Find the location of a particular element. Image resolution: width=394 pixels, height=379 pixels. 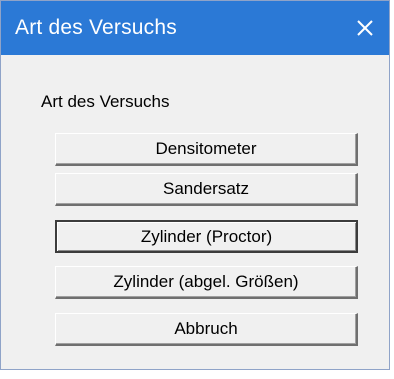

densitometer-button: Densitometer is located at coordinates (206, 149).